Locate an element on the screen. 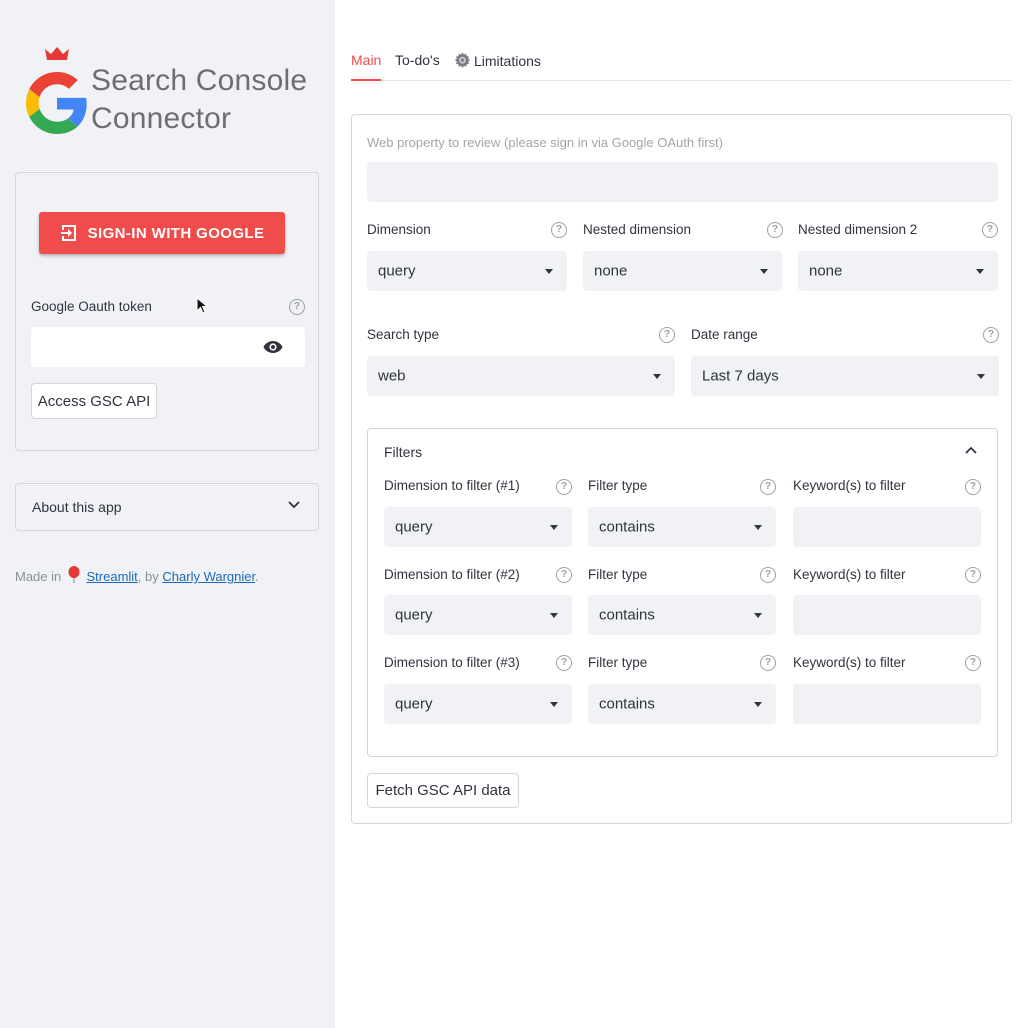  sign-in-icon is located at coordinates (69, 233).